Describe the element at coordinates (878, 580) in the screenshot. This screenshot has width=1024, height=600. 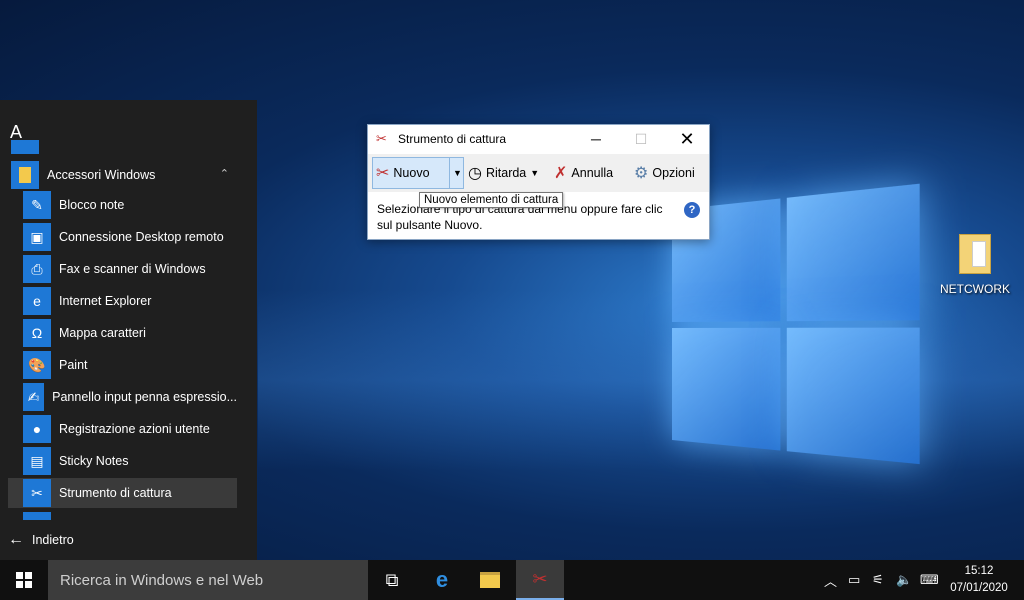
I see `wifi-icon: ⚟` at that location.